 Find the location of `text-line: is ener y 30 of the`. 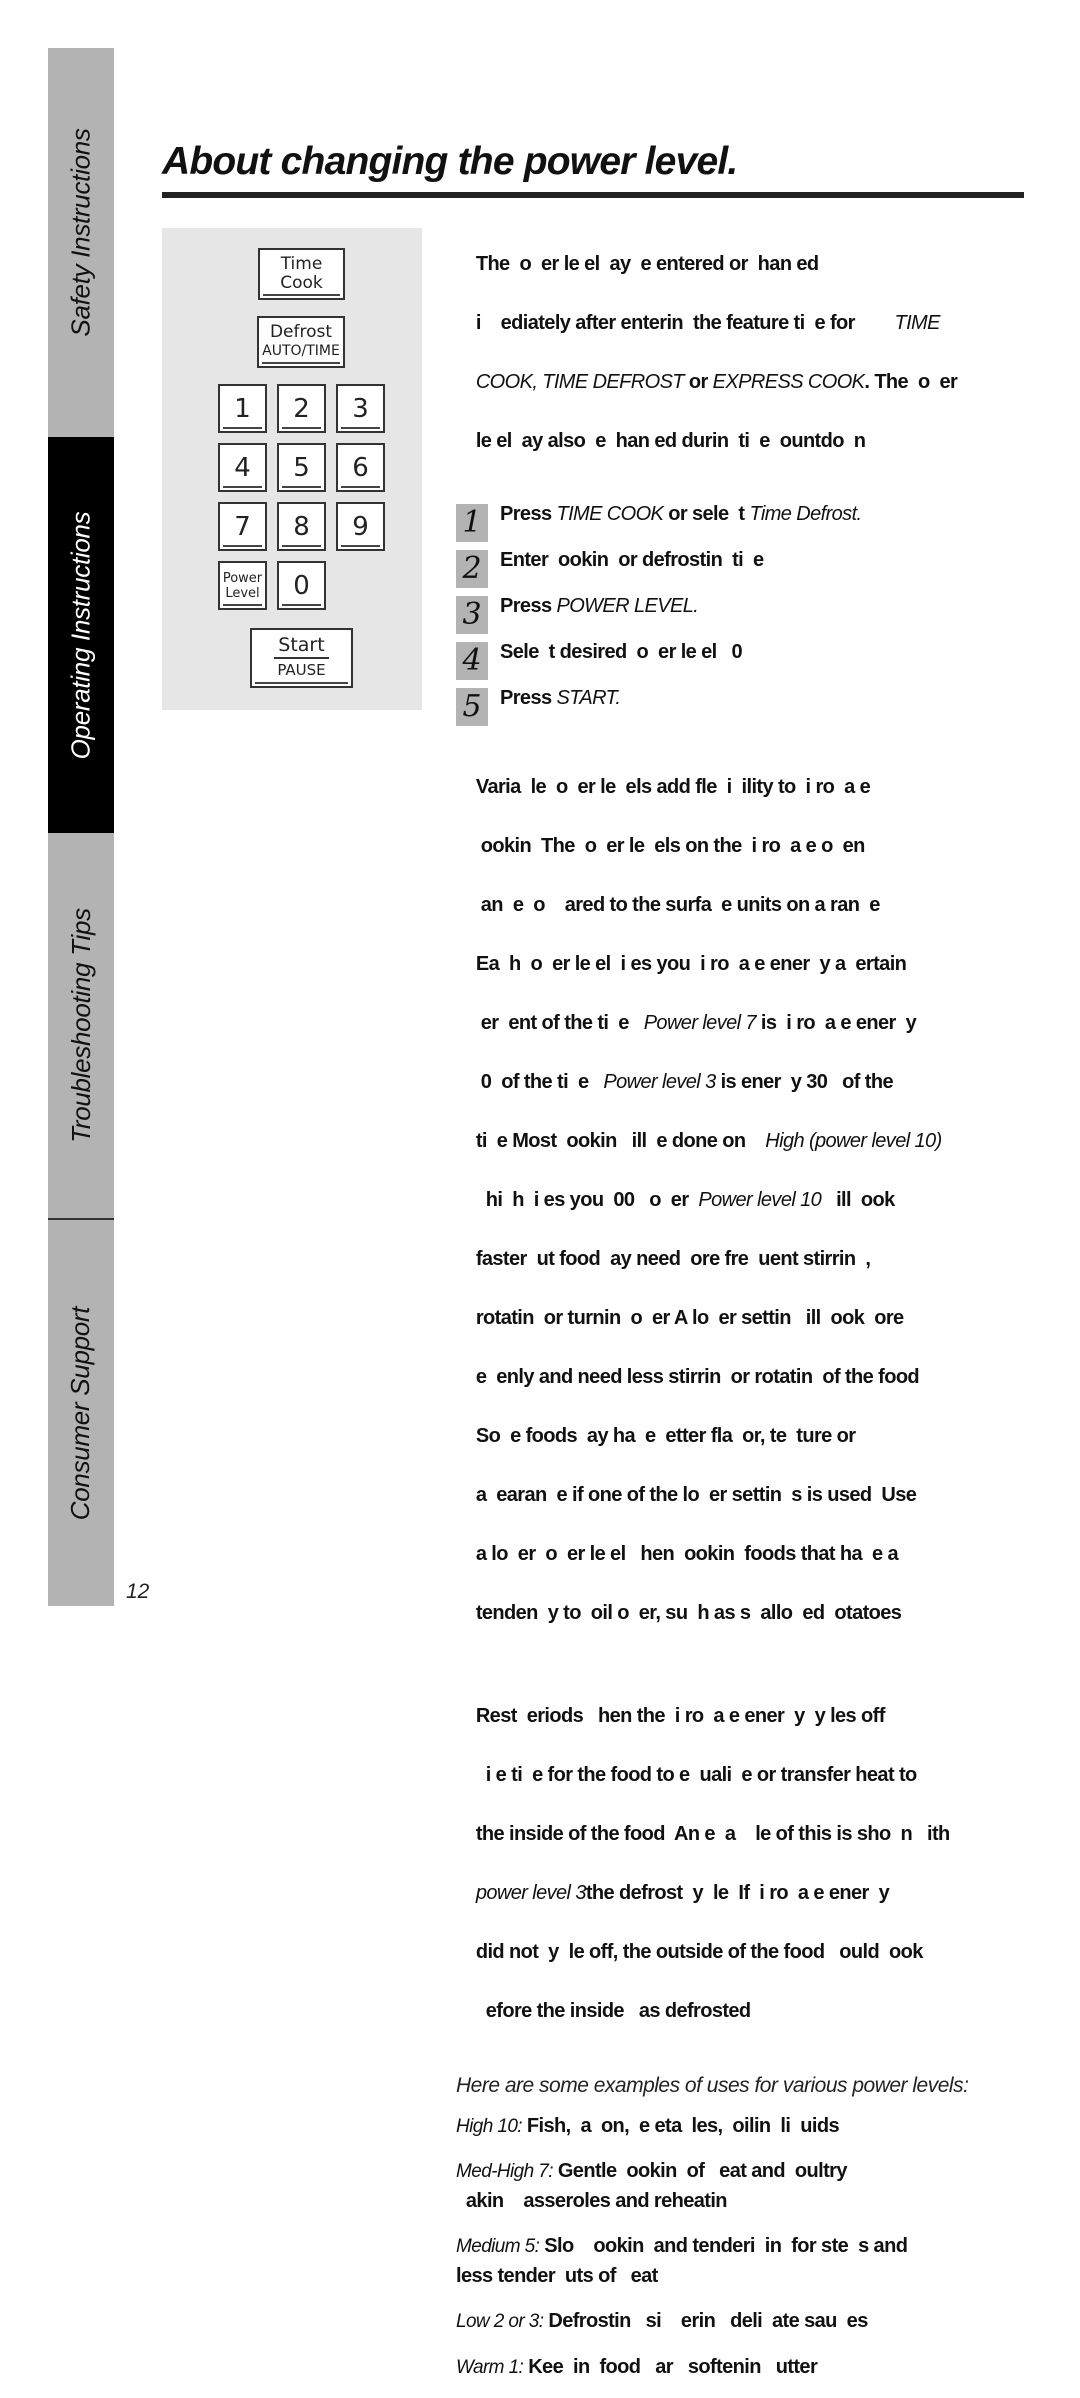

text-line: is ener y 30 of the is located at coordinates (804, 1082).